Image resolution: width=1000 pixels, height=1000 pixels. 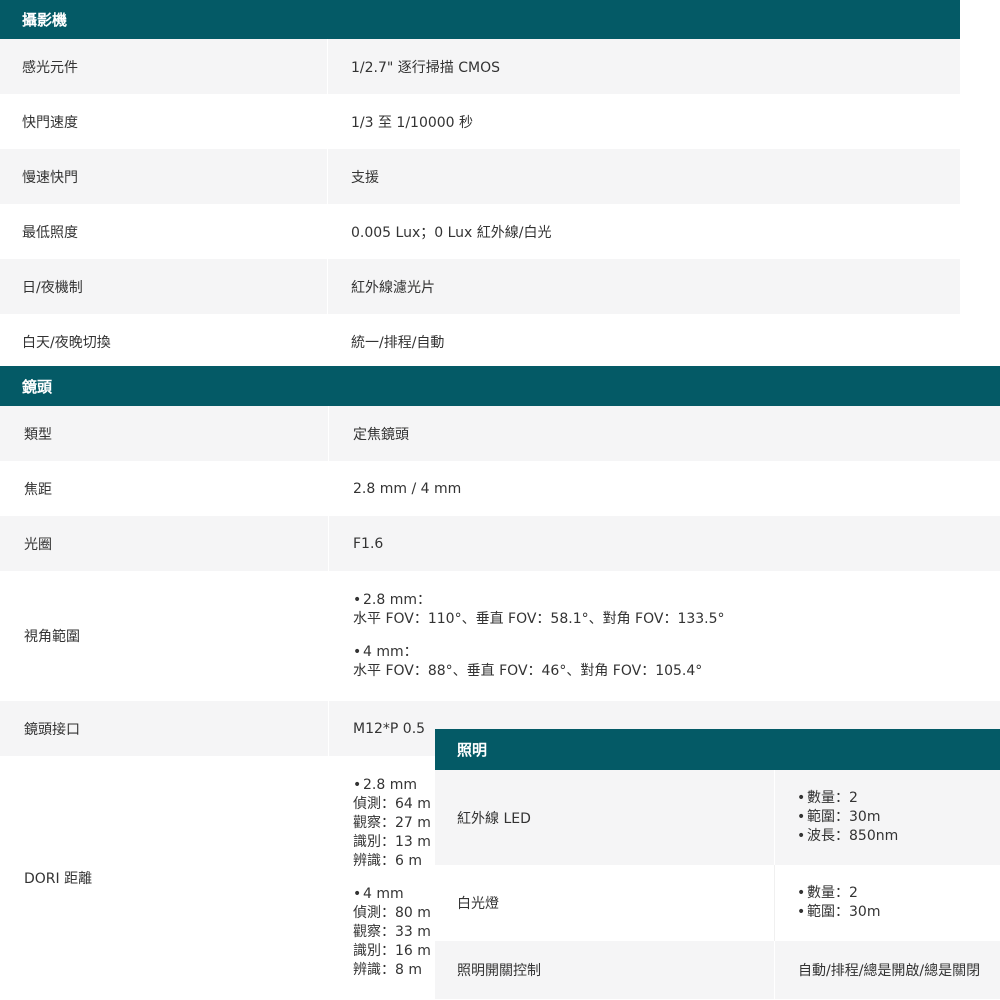 What do you see at coordinates (889, 971) in the screenshot?
I see `spec-value: 自動/排程/總是開啟/總是關閉` at bounding box center [889, 971].